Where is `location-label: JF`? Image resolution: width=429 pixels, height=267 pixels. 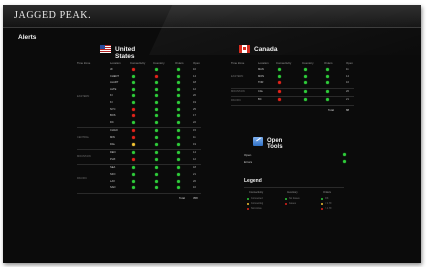 location-label: JF is located at coordinates (111, 69).